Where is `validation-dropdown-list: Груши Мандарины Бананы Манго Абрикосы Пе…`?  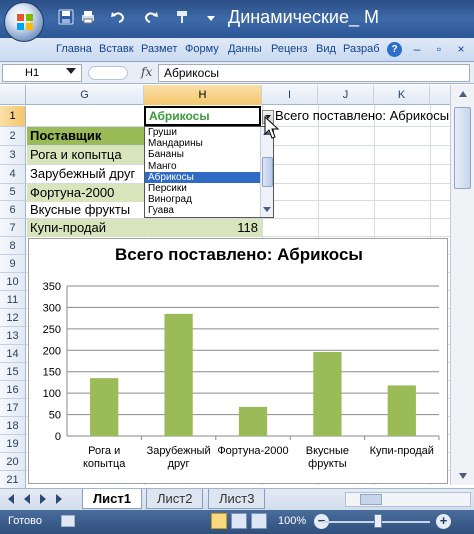
validation-dropdown-list: Груши Мандарины Бананы Манго Абрикосы Пе… is located at coordinates (209, 172).